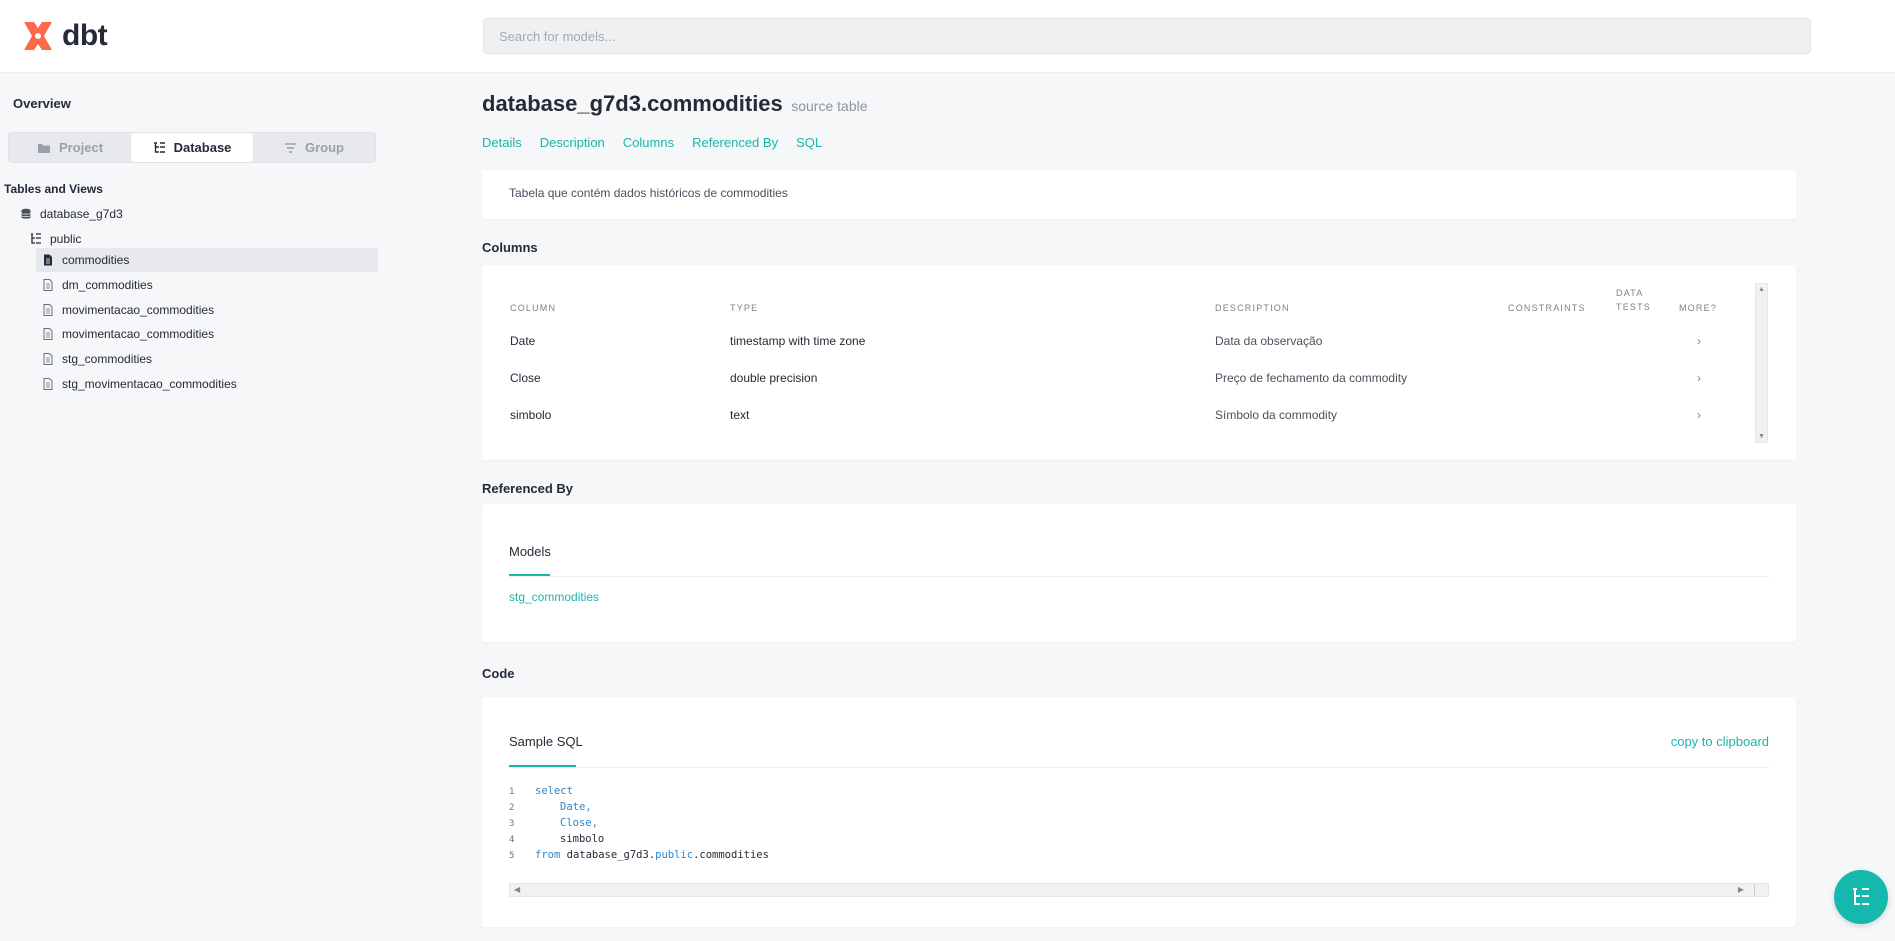  What do you see at coordinates (523, 341) in the screenshot?
I see `table-cell-column: Date` at bounding box center [523, 341].